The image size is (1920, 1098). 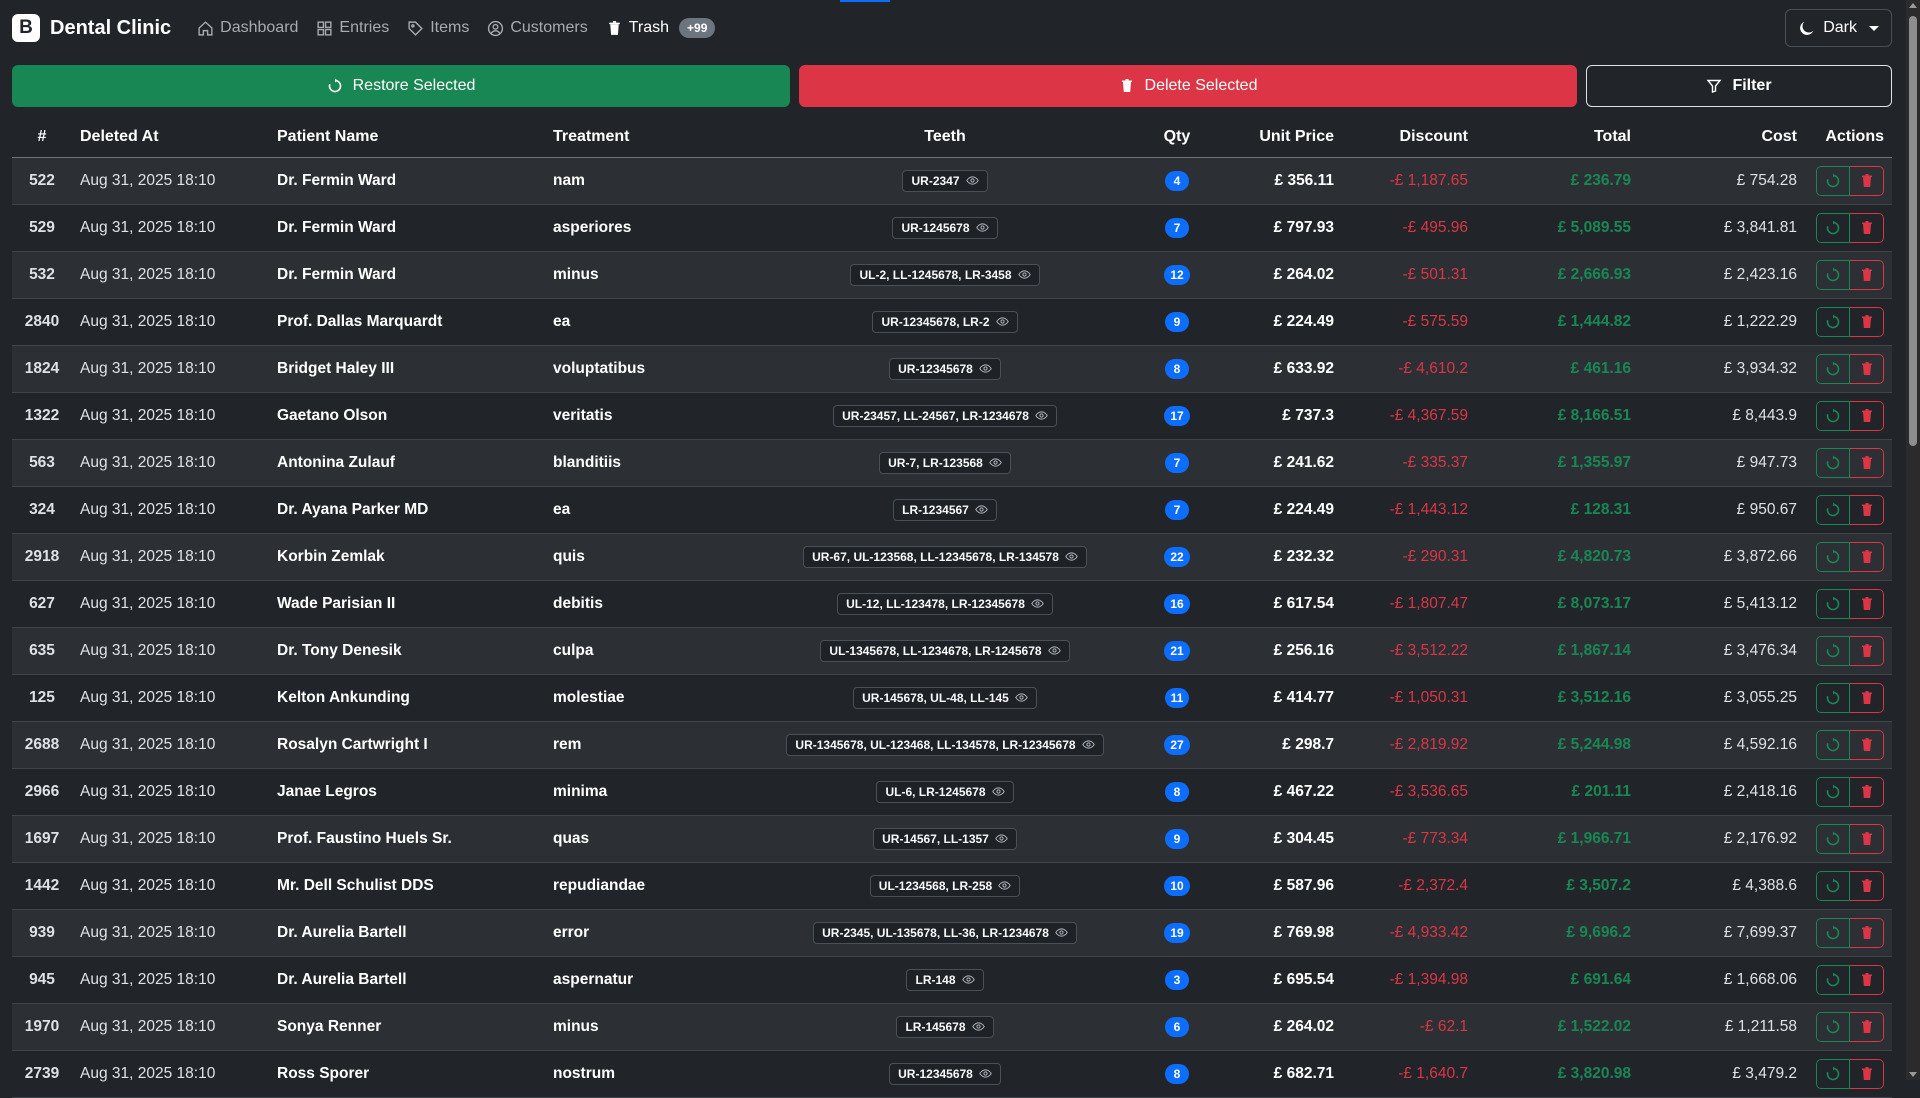 What do you see at coordinates (537, 28) in the screenshot?
I see `nav-link-customers: Customers` at bounding box center [537, 28].